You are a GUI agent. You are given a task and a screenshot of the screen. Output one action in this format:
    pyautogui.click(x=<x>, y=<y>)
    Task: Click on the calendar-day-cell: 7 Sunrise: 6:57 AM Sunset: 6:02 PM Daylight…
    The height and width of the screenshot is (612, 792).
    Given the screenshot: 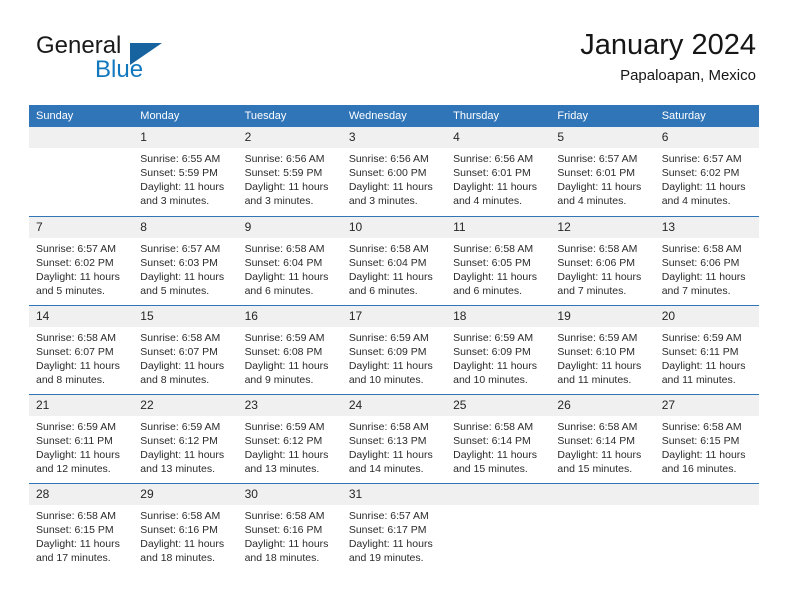 What is the action you would take?
    pyautogui.click(x=81, y=260)
    